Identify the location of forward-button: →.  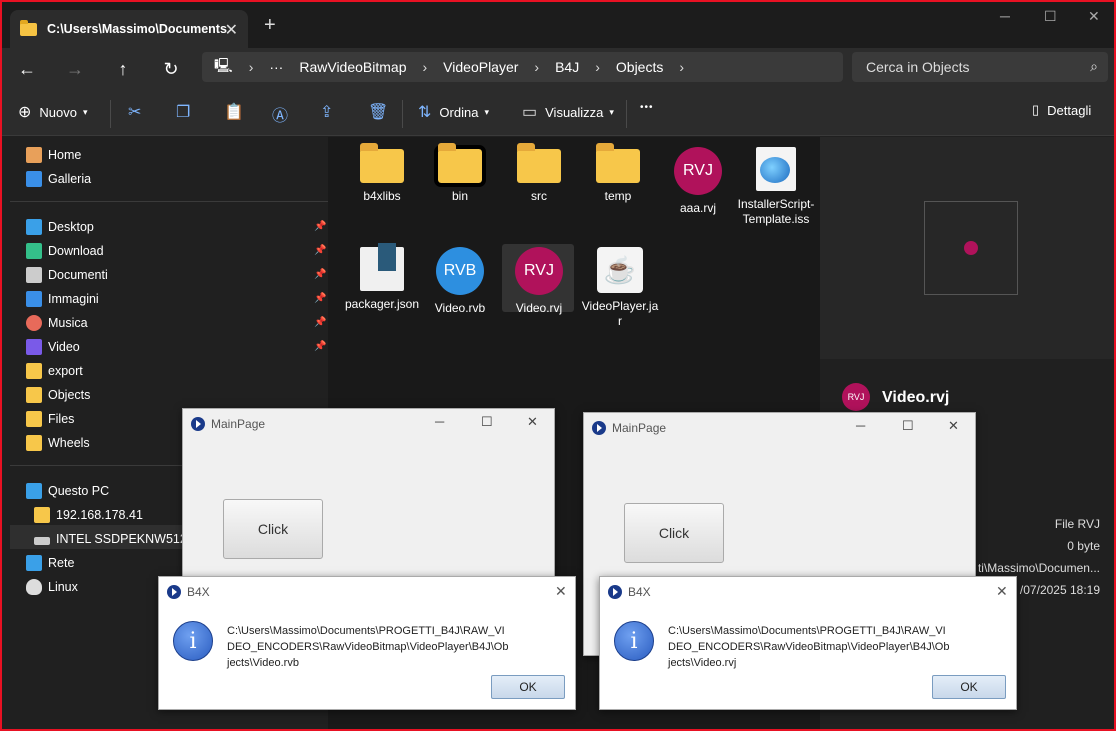
(75, 69).